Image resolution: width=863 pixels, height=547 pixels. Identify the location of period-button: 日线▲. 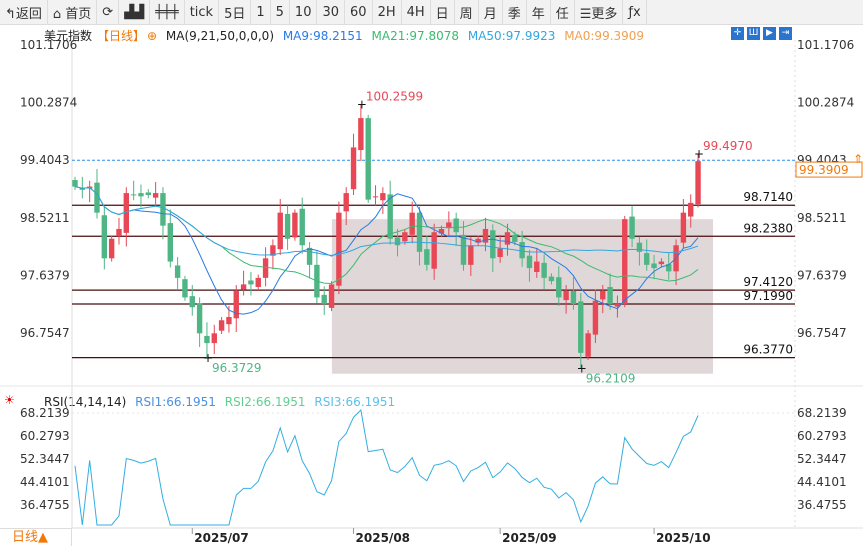
(36, 537).